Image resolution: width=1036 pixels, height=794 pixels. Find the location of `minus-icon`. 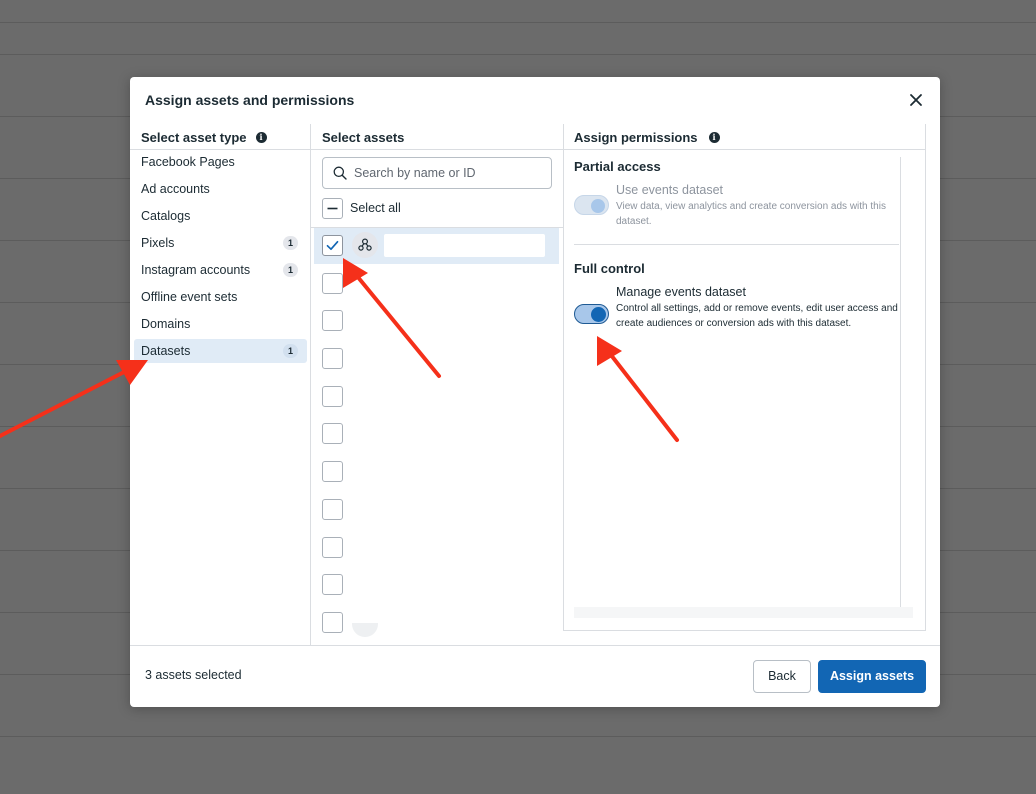

minus-icon is located at coordinates (332, 208).